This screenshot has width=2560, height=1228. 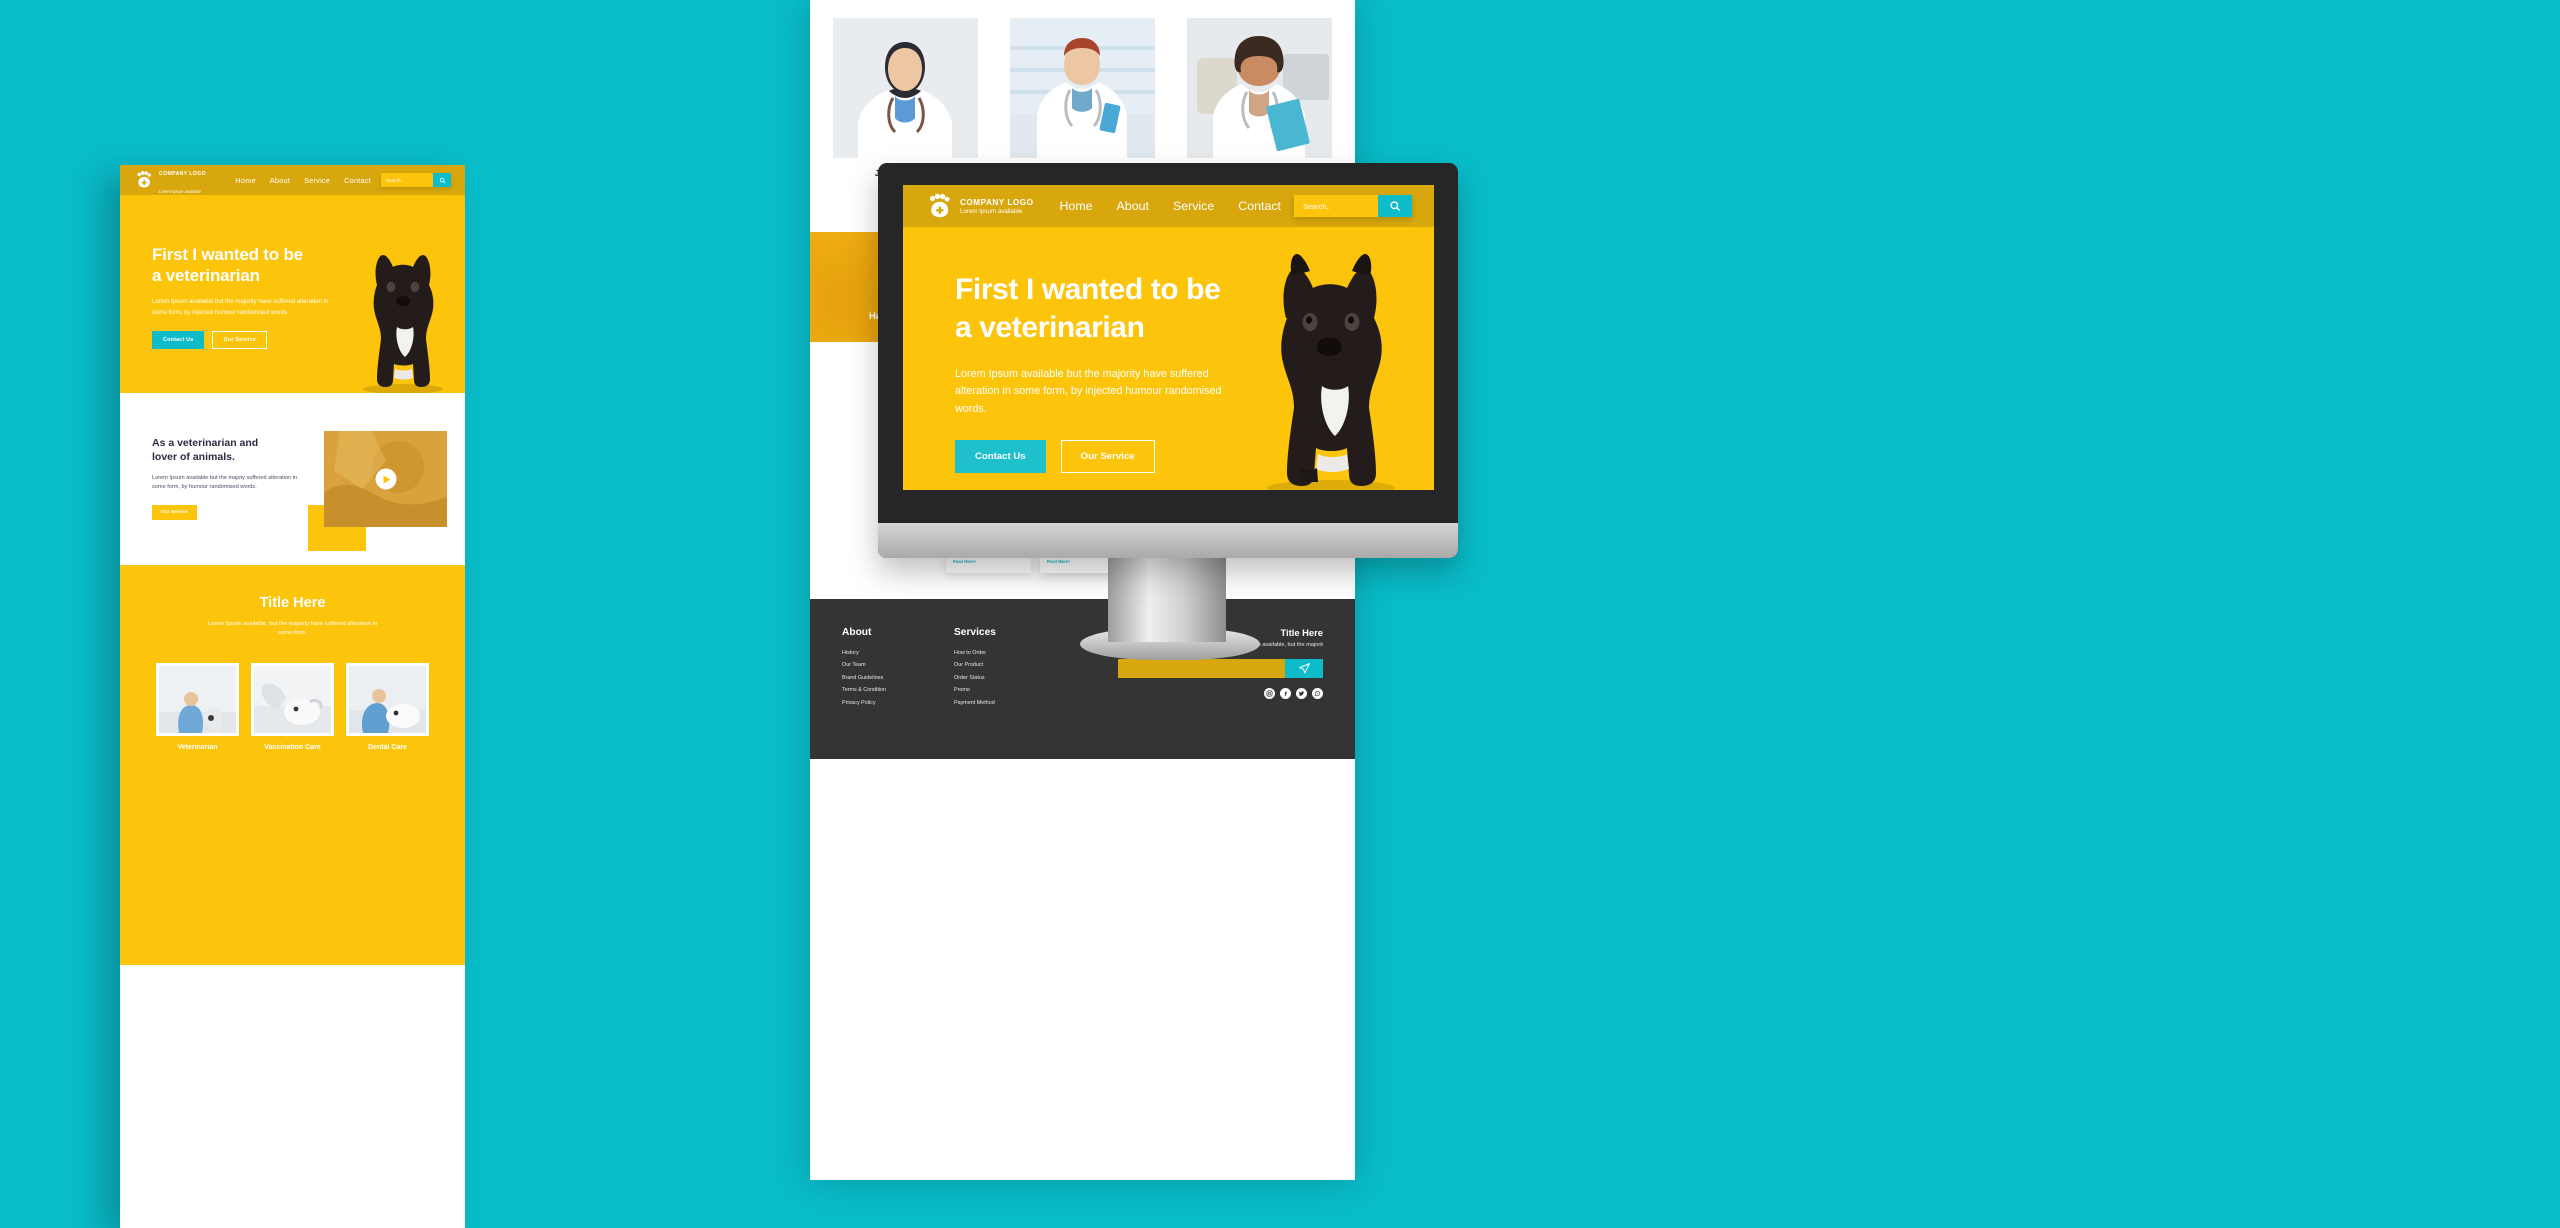 I want to click on footer-link: Privacy Policy, so click(x=898, y=703).